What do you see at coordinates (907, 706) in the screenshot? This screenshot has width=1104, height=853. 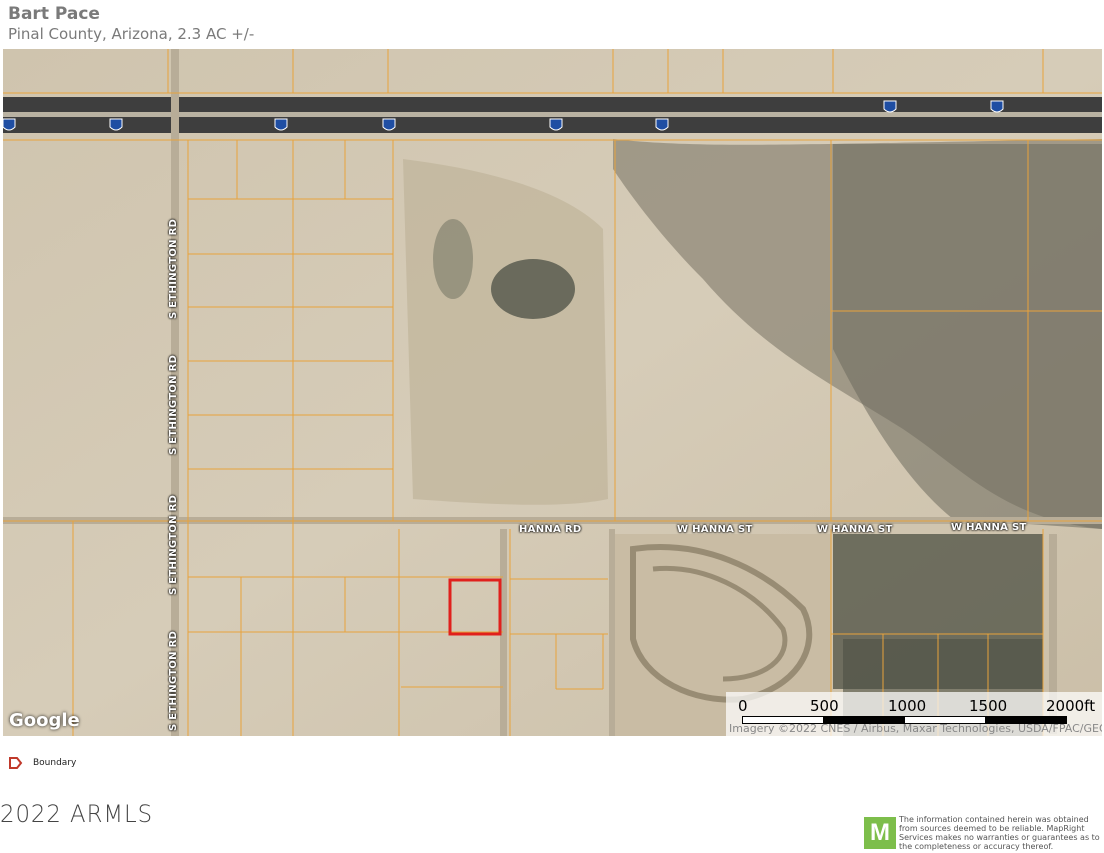 I see `scale-label: 1000` at bounding box center [907, 706].